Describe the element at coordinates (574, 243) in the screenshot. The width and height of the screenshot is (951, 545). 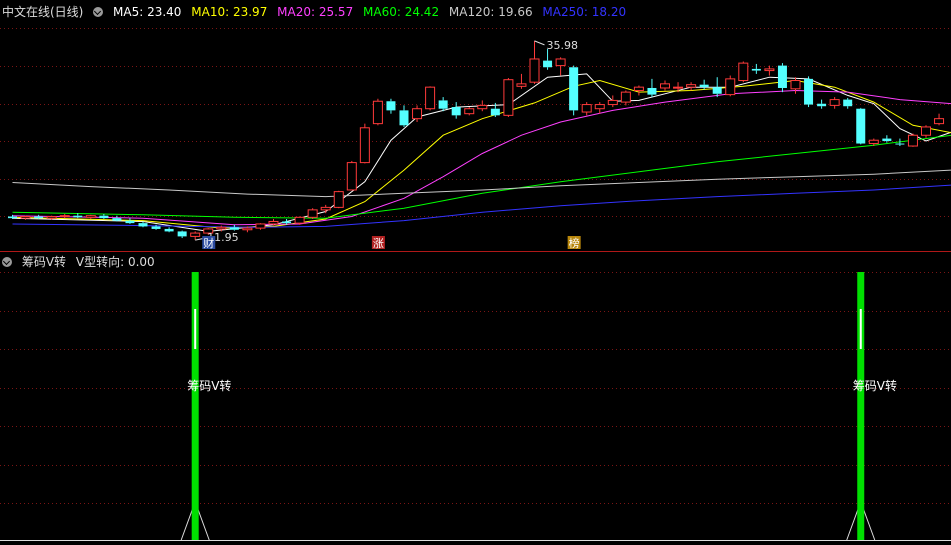
I see `event-marker-label: 榜` at that location.